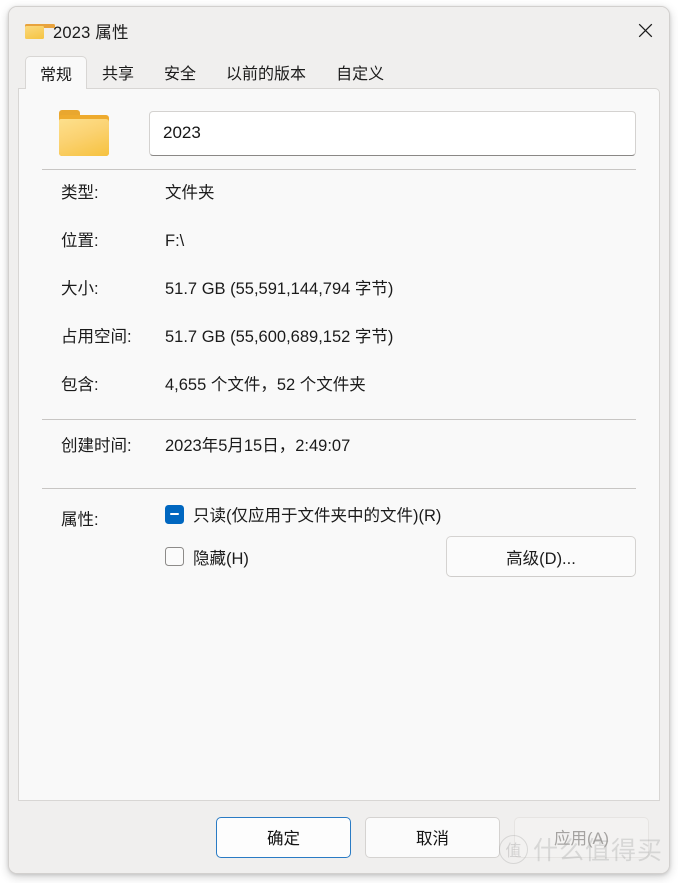  What do you see at coordinates (317, 516) in the screenshot?
I see `readonly-checkbox-label: 只读(仅应用于文件夹中的文件)(R)` at bounding box center [317, 516].